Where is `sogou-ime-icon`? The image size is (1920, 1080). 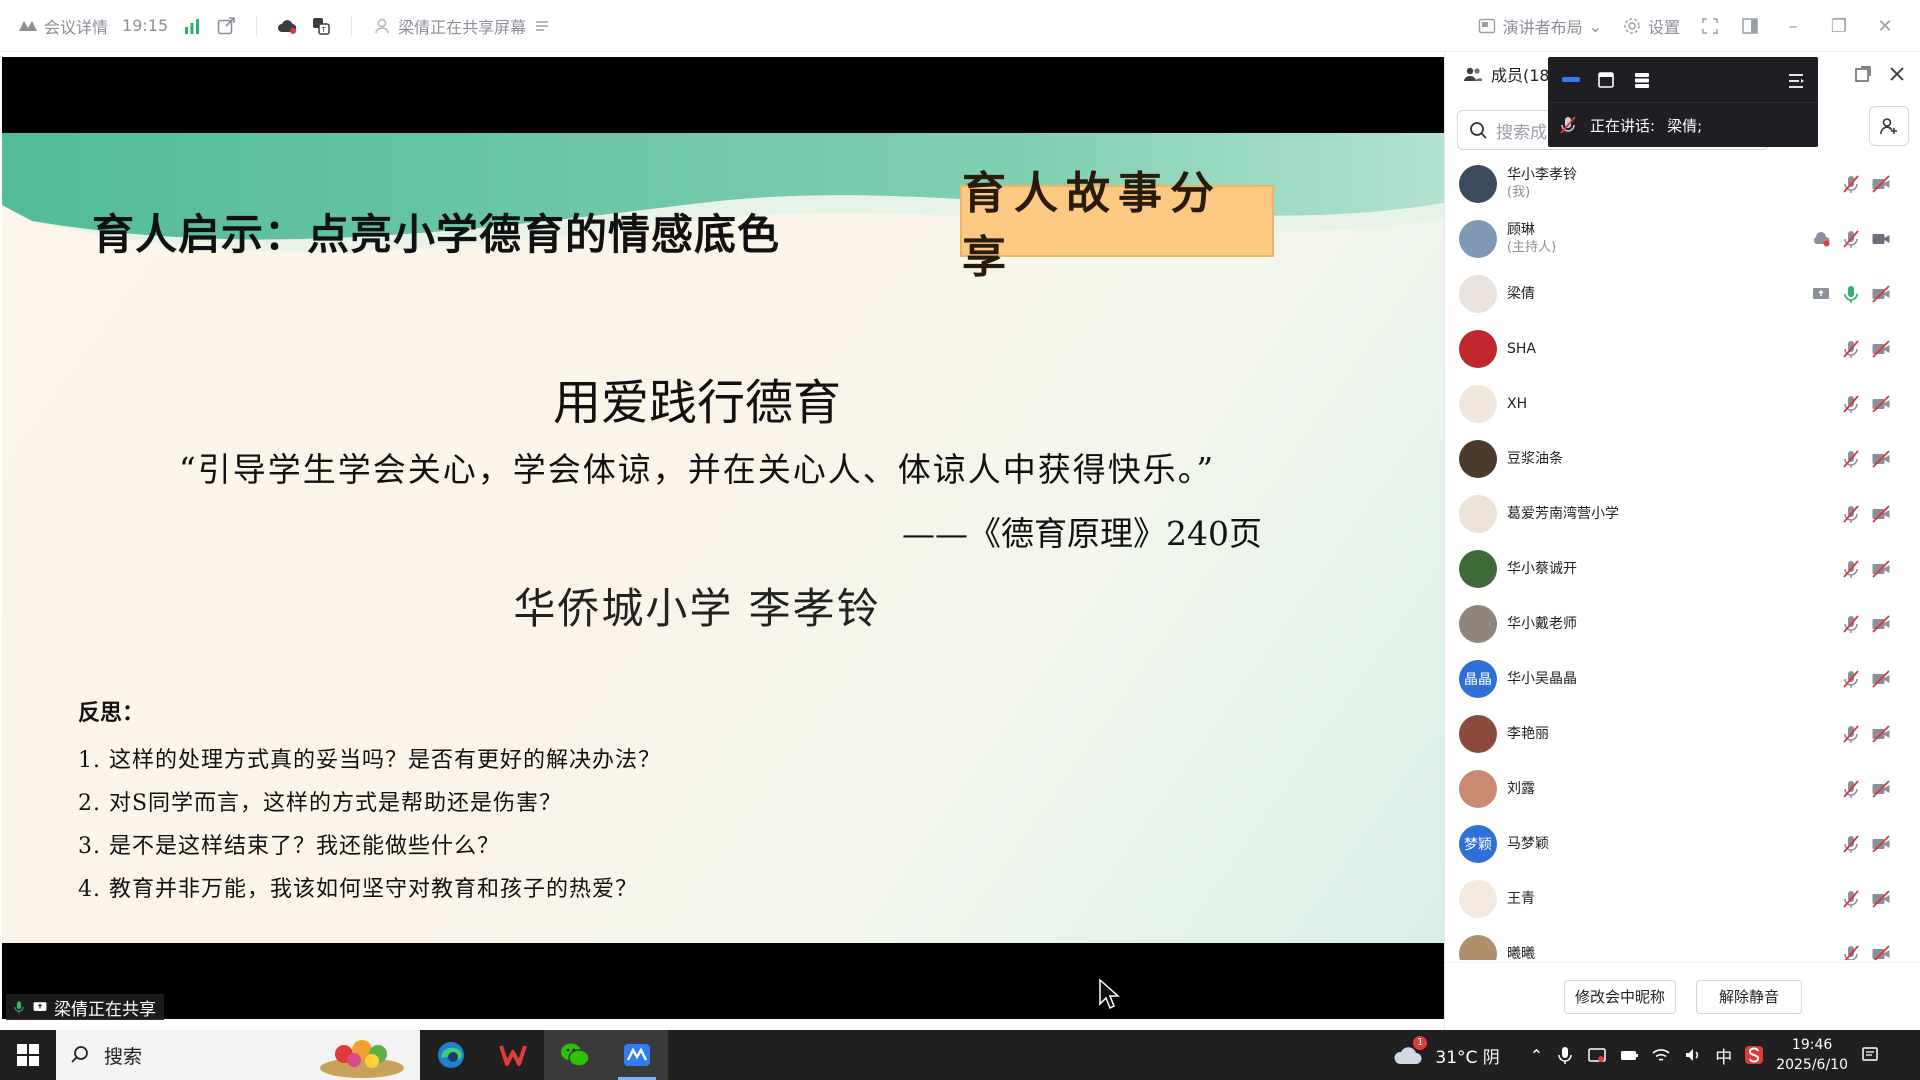 sogou-ime-icon is located at coordinates (1754, 1055).